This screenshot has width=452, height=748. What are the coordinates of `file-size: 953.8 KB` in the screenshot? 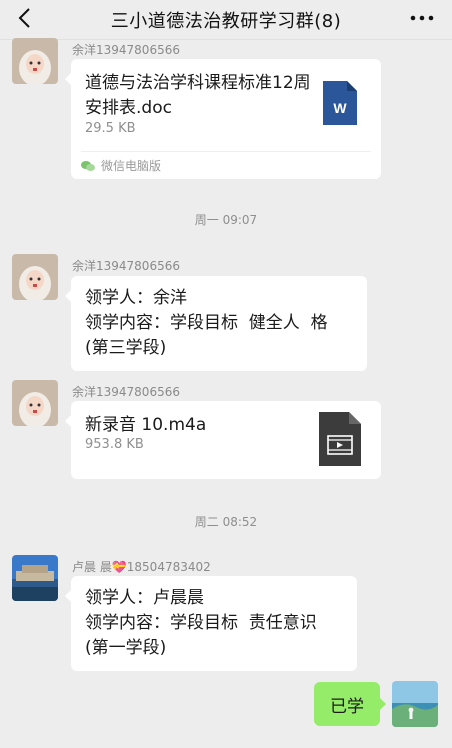 It's located at (114, 444).